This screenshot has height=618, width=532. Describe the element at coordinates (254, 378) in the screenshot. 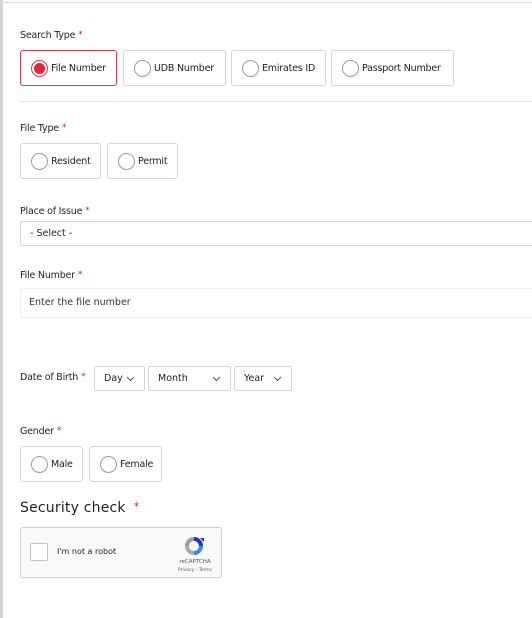

I see `dob-year-value: Year` at that location.